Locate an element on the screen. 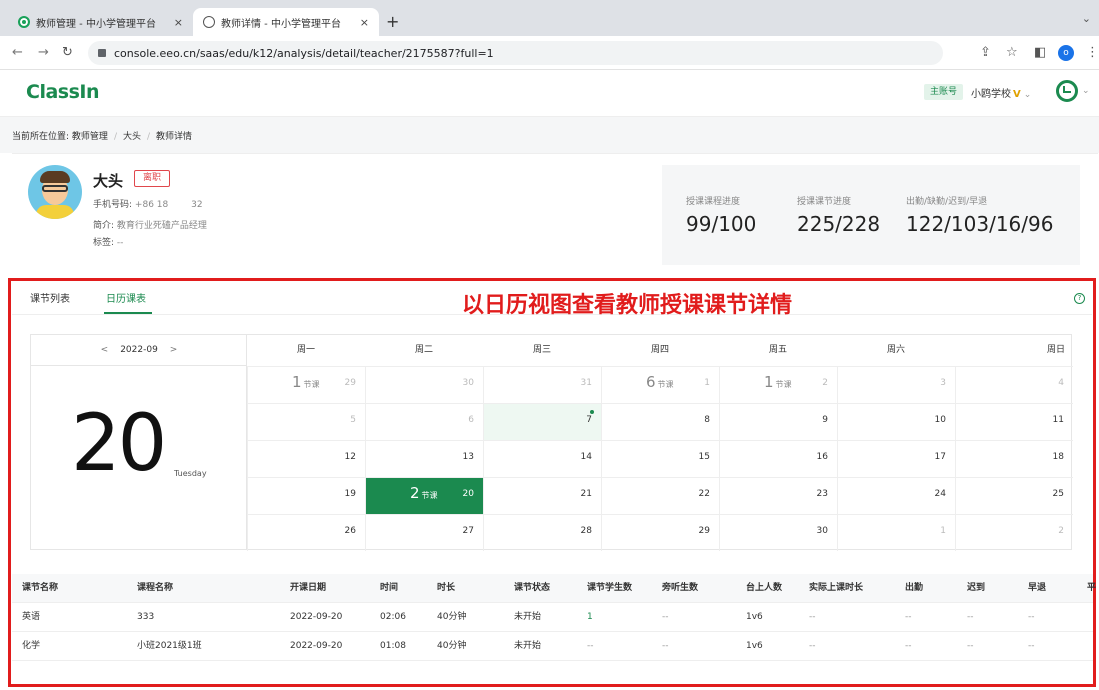 This screenshot has height=690, width=1099. today-dot-icon is located at coordinates (592, 412).